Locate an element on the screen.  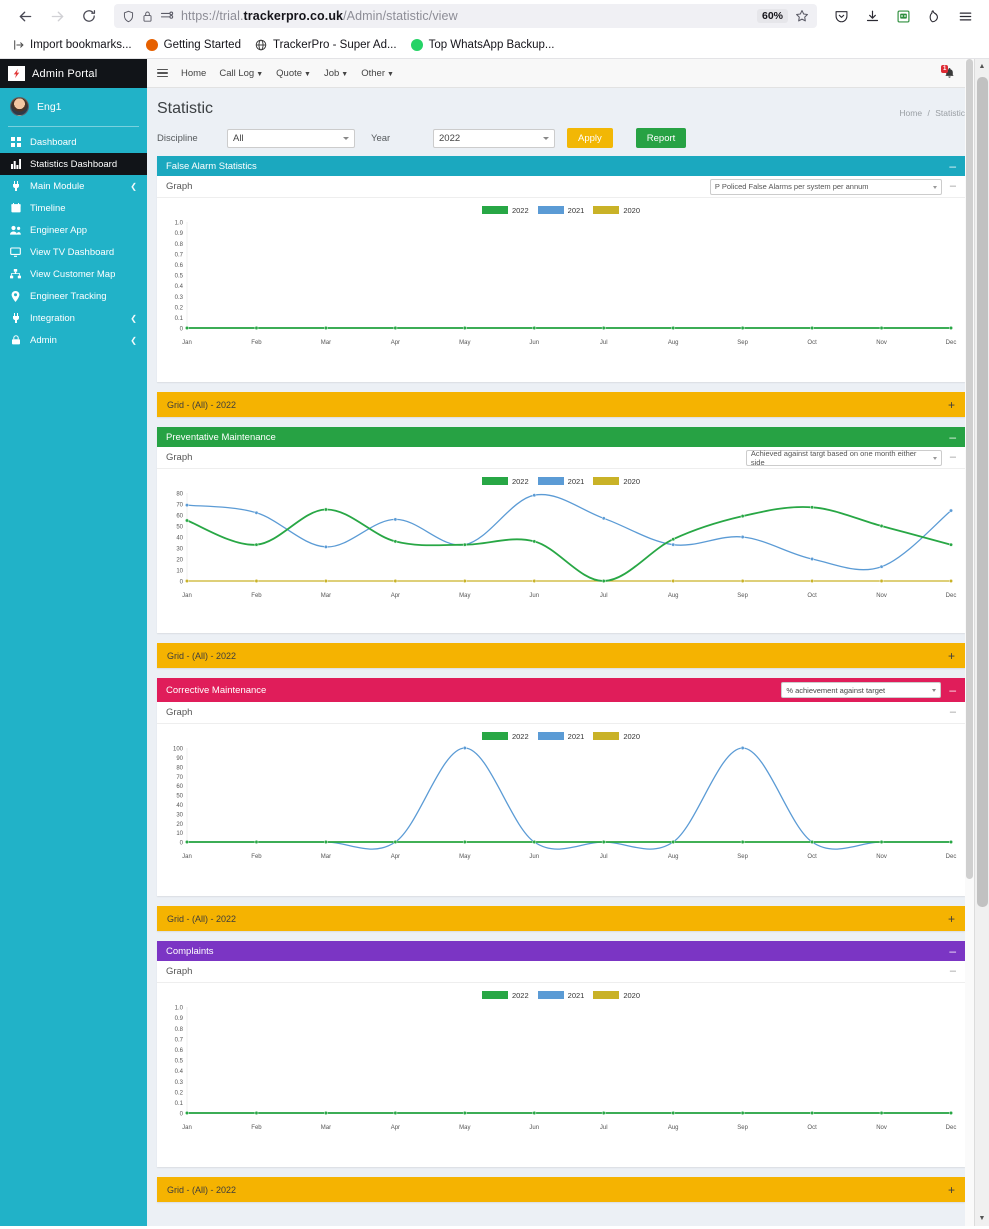
bell-icon: 1 is located at coordinates (948, 71).